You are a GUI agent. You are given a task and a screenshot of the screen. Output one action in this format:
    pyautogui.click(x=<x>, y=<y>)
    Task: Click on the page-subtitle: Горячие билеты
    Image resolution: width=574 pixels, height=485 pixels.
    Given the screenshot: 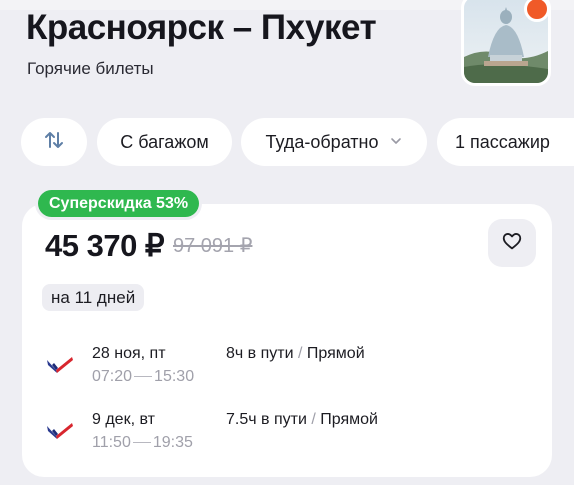 What is the action you would take?
    pyautogui.click(x=90, y=68)
    